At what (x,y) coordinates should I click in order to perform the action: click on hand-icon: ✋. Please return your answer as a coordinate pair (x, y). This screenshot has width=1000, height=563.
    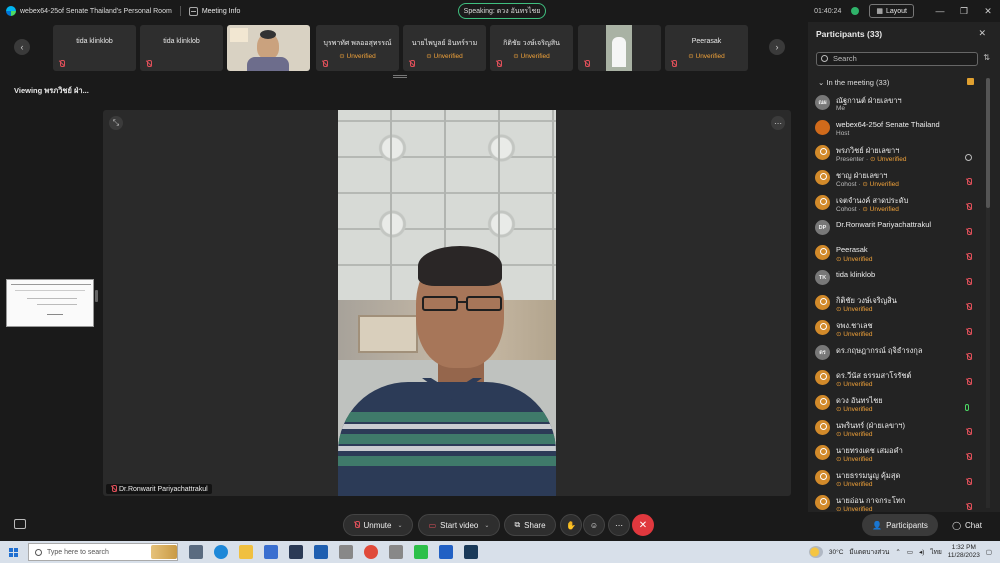
    Looking at the image, I should click on (571, 525).